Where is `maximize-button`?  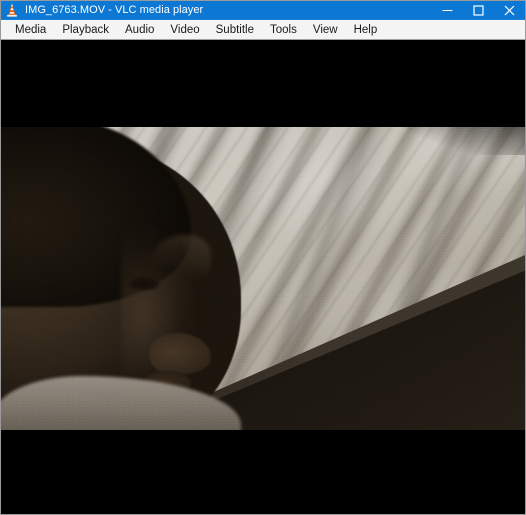
maximize-button is located at coordinates (478, 10).